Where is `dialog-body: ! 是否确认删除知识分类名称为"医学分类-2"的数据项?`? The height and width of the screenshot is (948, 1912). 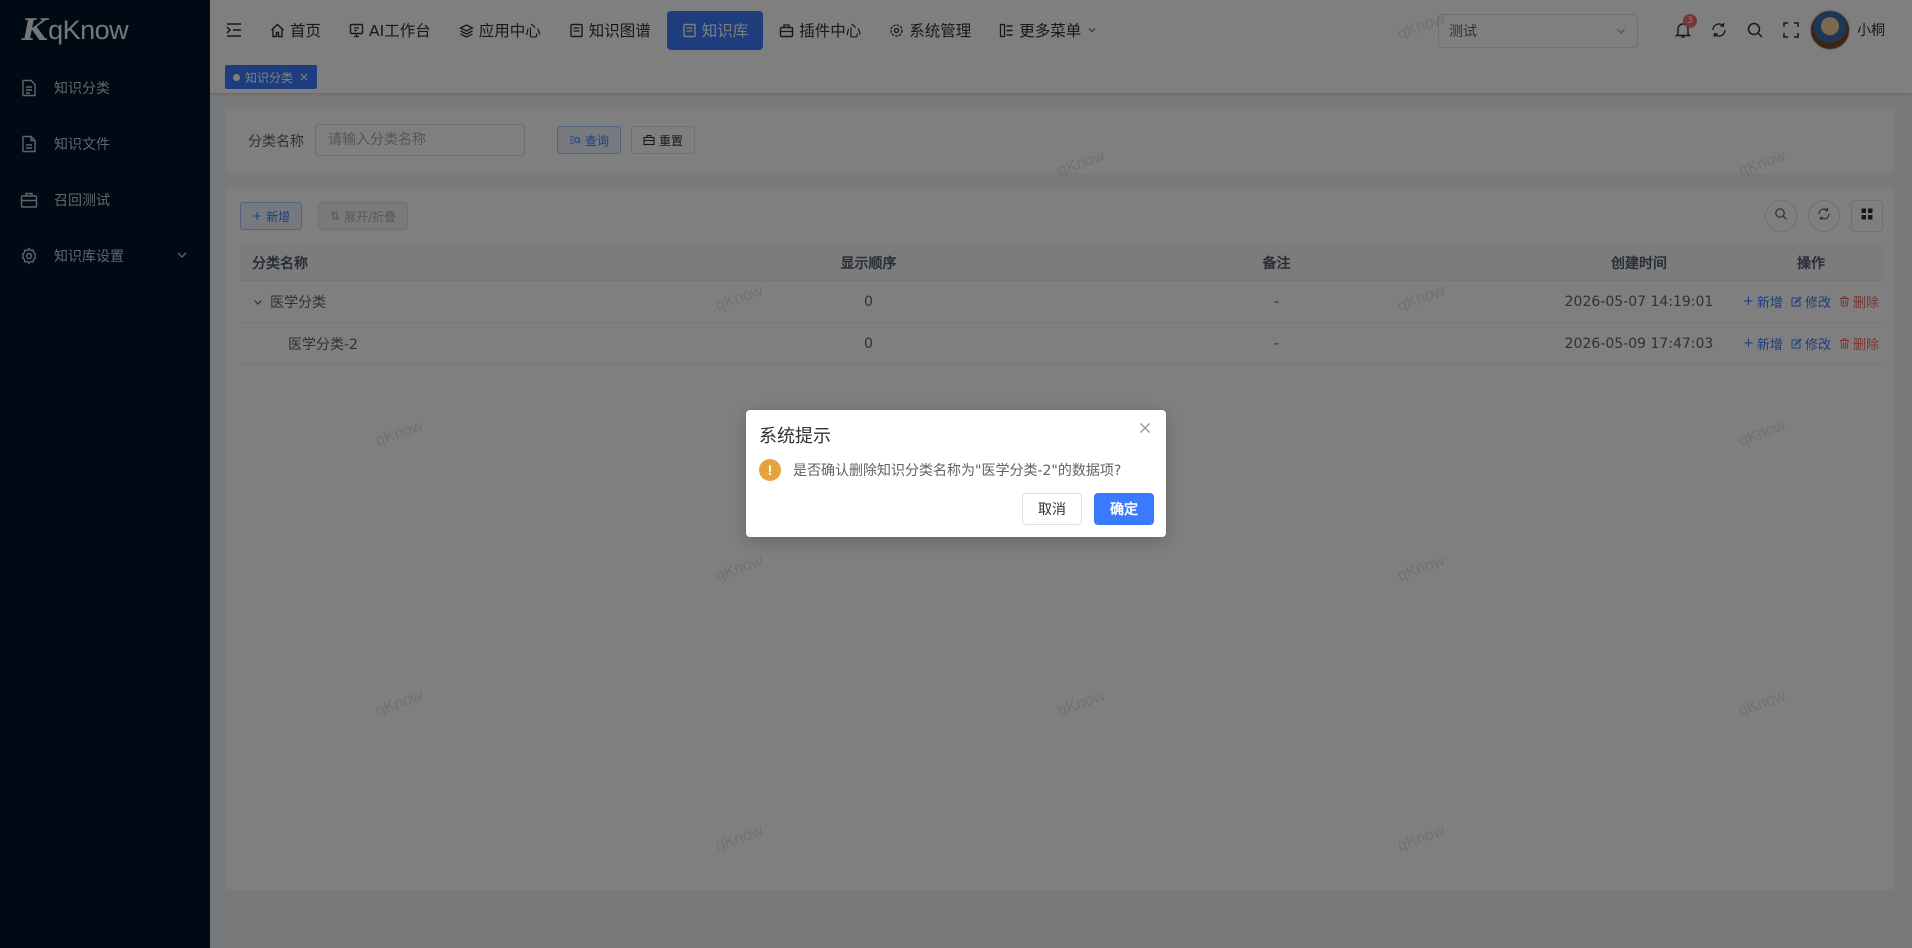 dialog-body: ! 是否确认删除知识分类名称为"医学分类-2"的数据项? is located at coordinates (940, 470).